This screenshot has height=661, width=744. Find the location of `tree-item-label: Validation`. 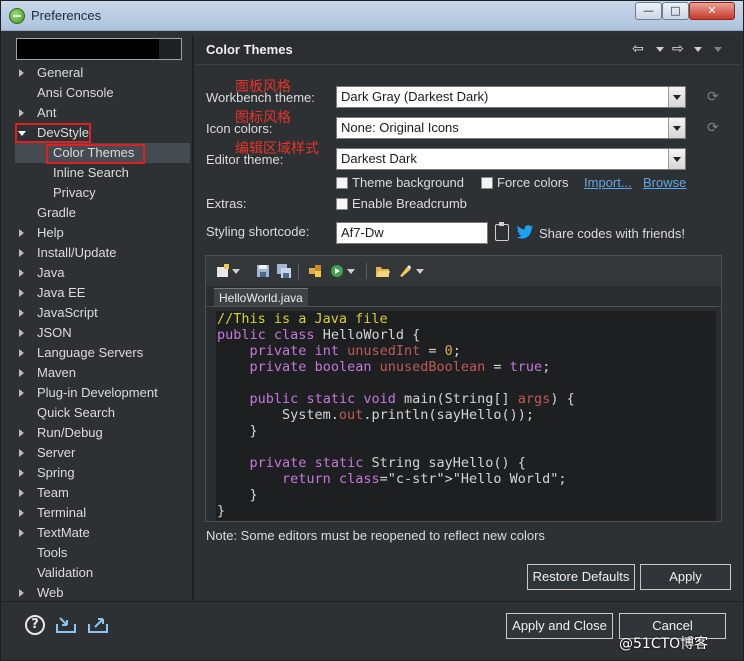

tree-item-label: Validation is located at coordinates (65, 572).